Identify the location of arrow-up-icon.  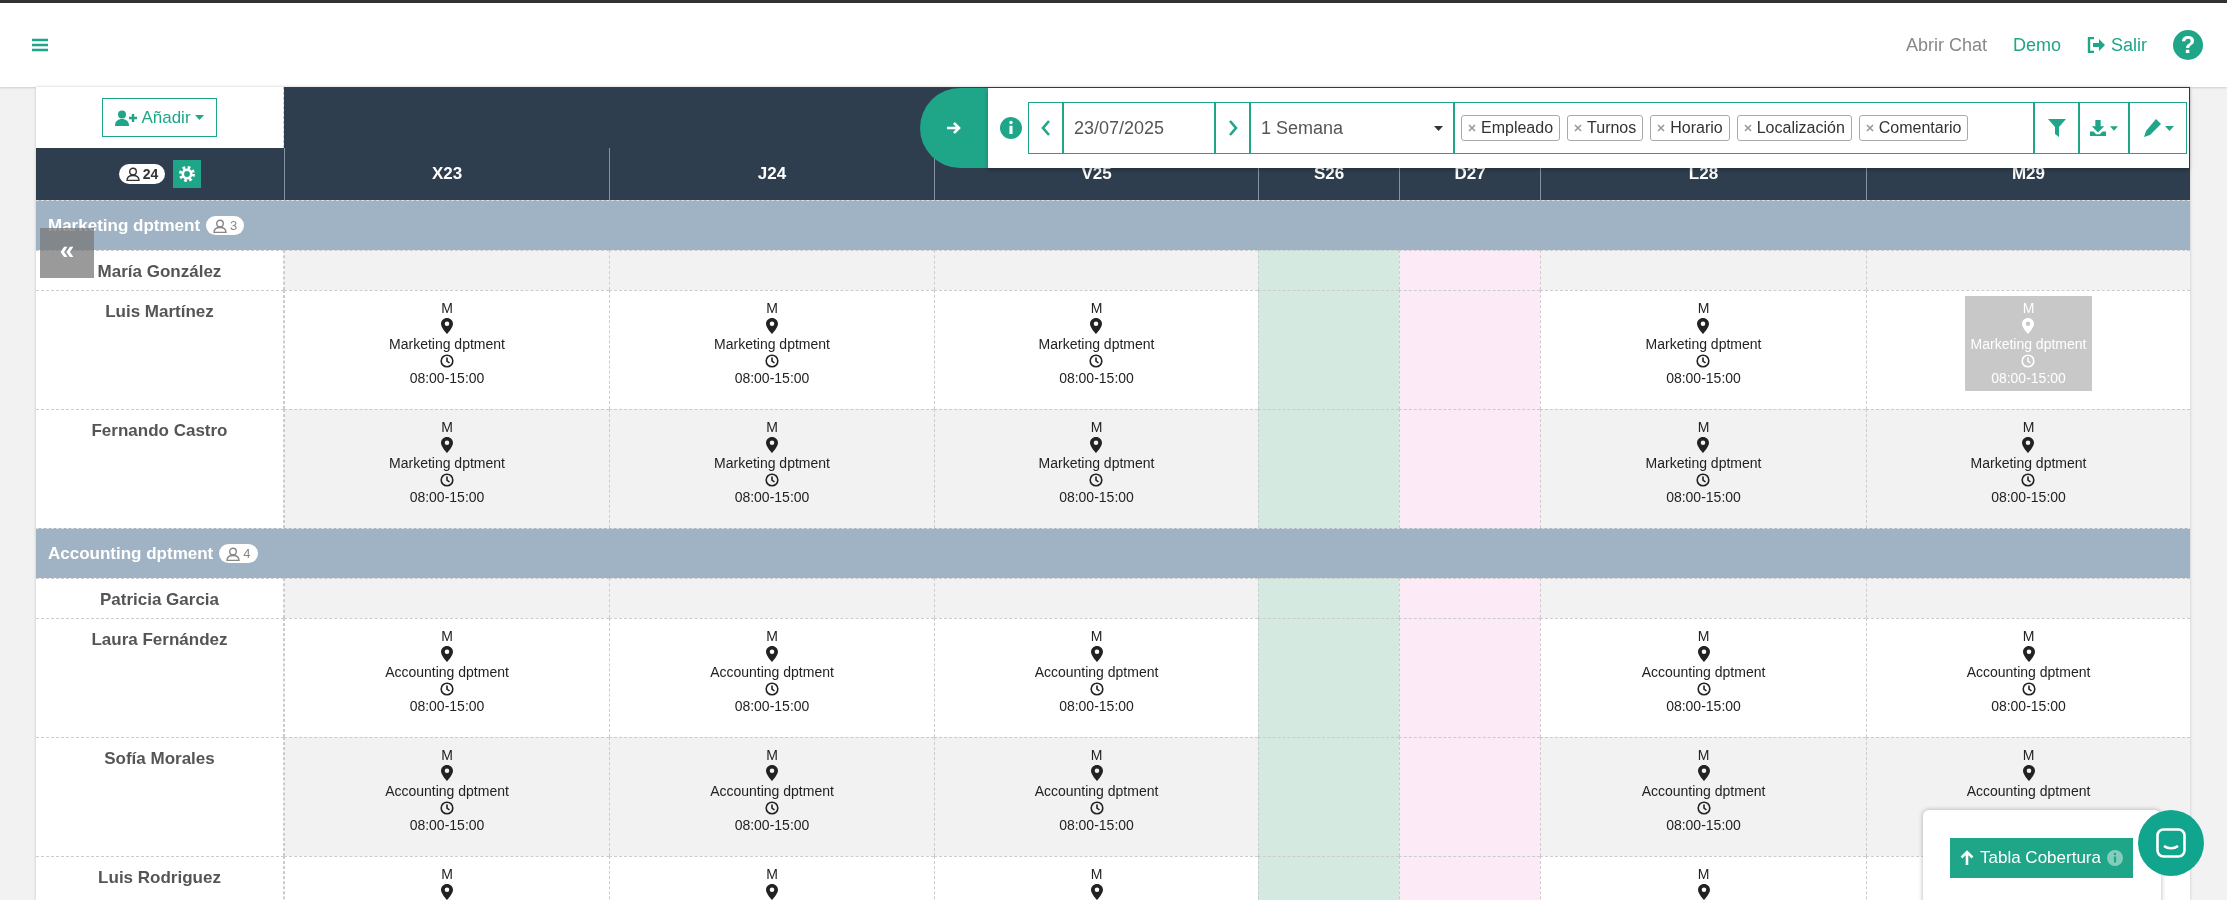
(1967, 858).